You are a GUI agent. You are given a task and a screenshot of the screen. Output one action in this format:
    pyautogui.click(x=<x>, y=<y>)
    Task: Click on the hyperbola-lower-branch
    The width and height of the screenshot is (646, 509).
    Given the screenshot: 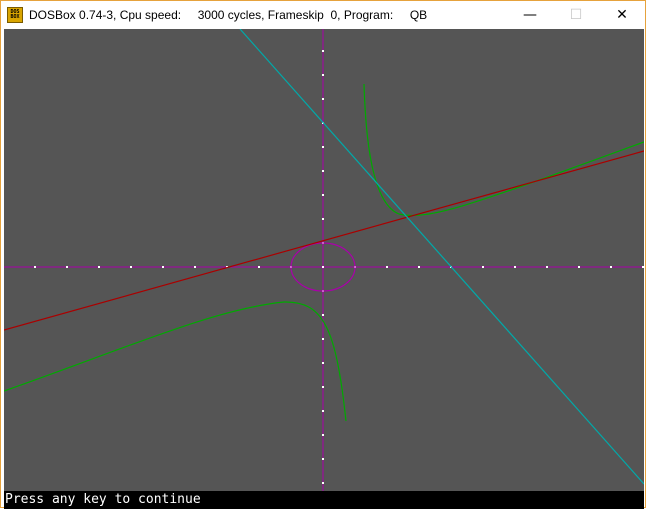 What is the action you would take?
    pyautogui.click(x=175, y=361)
    